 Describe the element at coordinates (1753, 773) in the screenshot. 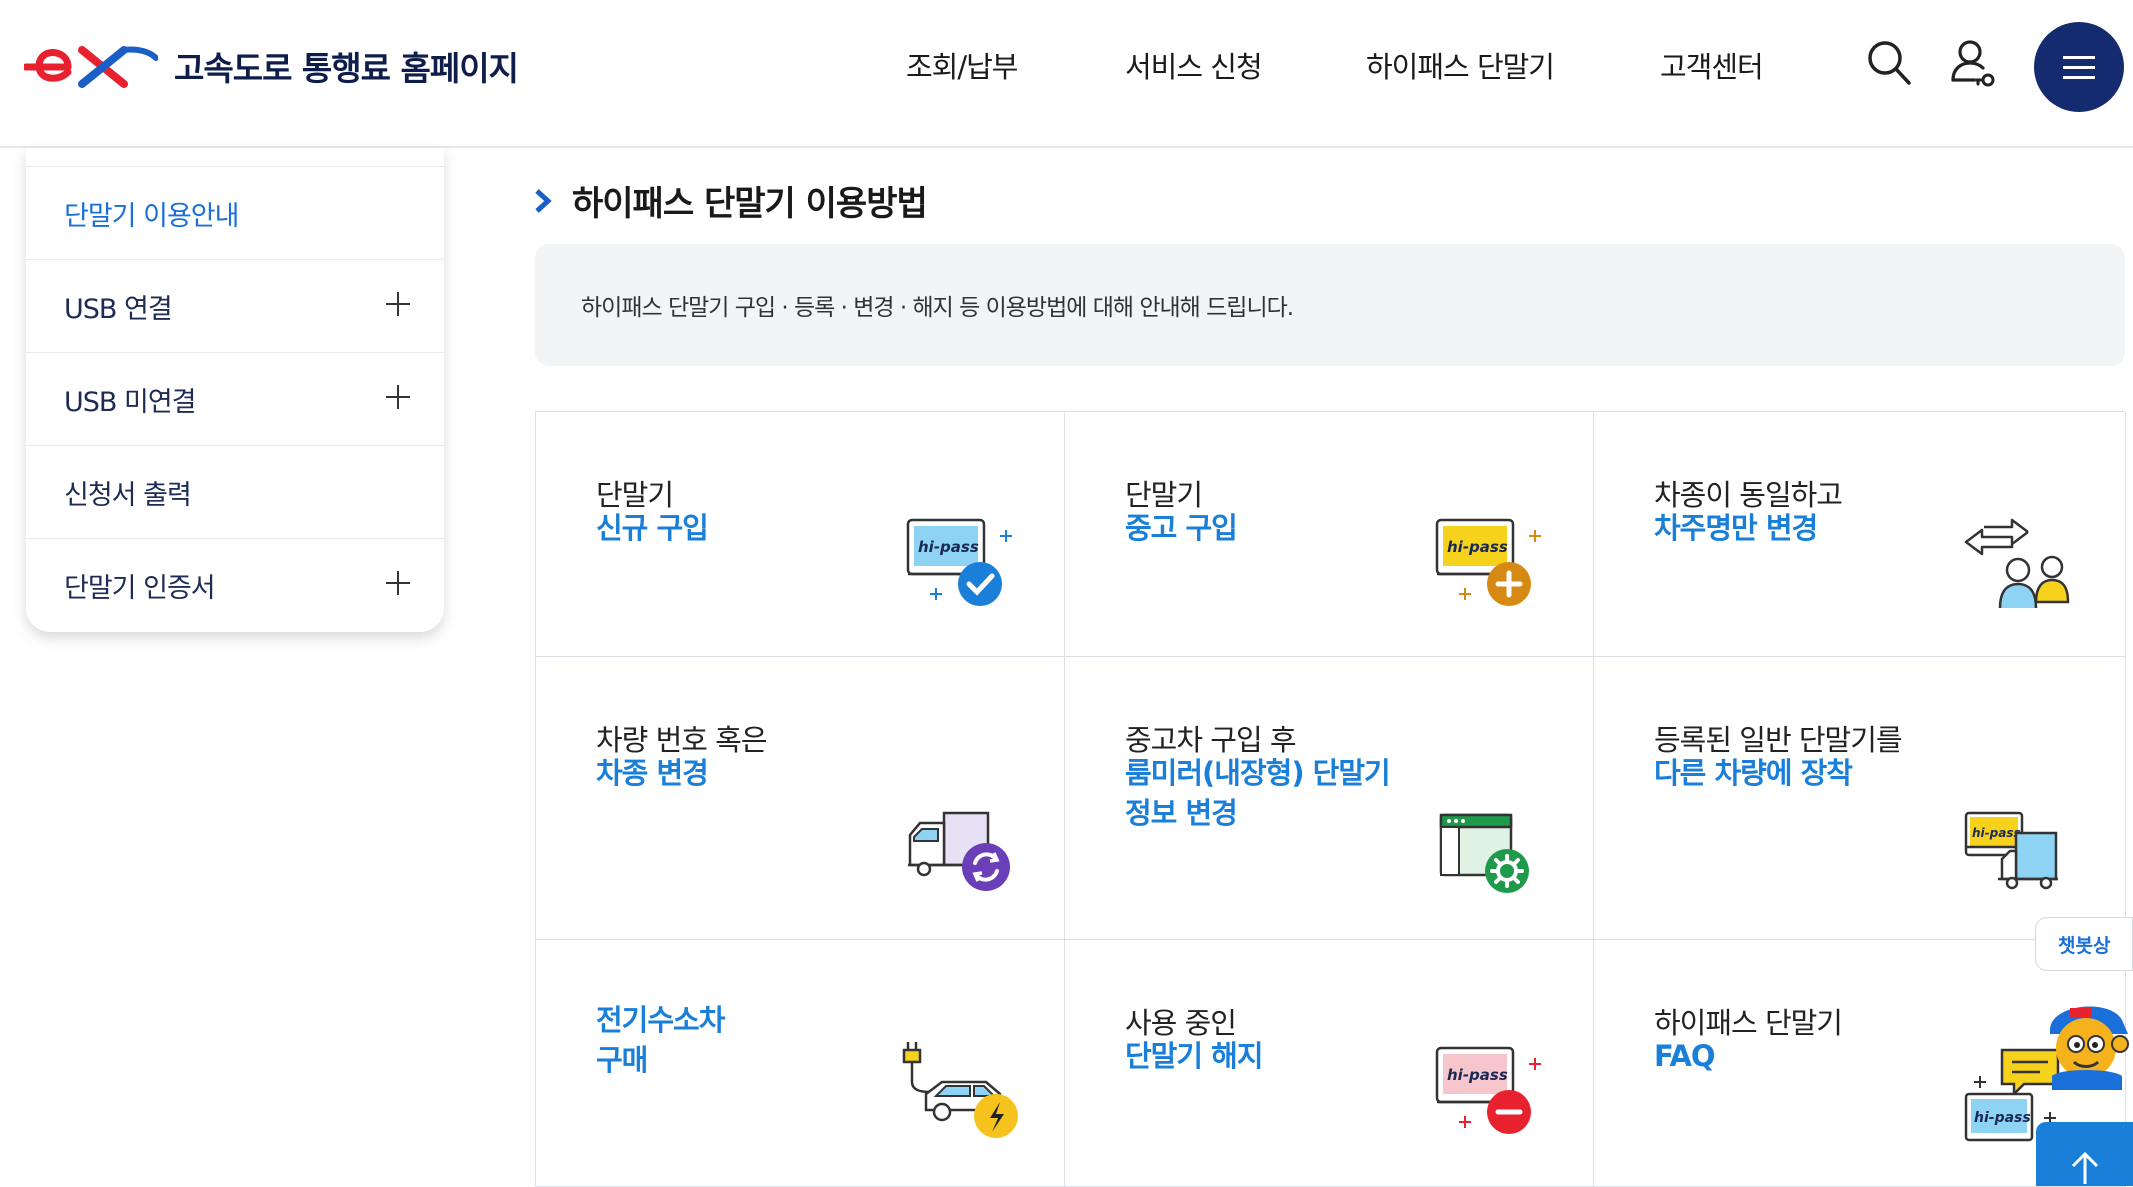

I see `card-title: 다른 차량에 장착` at that location.